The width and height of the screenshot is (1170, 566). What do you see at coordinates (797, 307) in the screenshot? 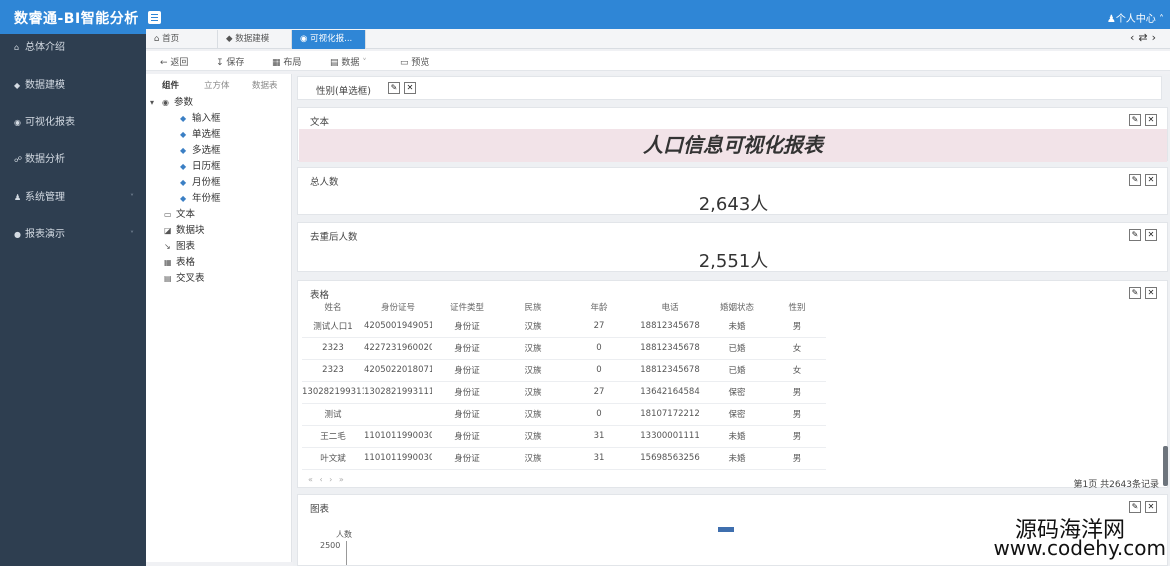
I see `column-header: 性别` at bounding box center [797, 307].